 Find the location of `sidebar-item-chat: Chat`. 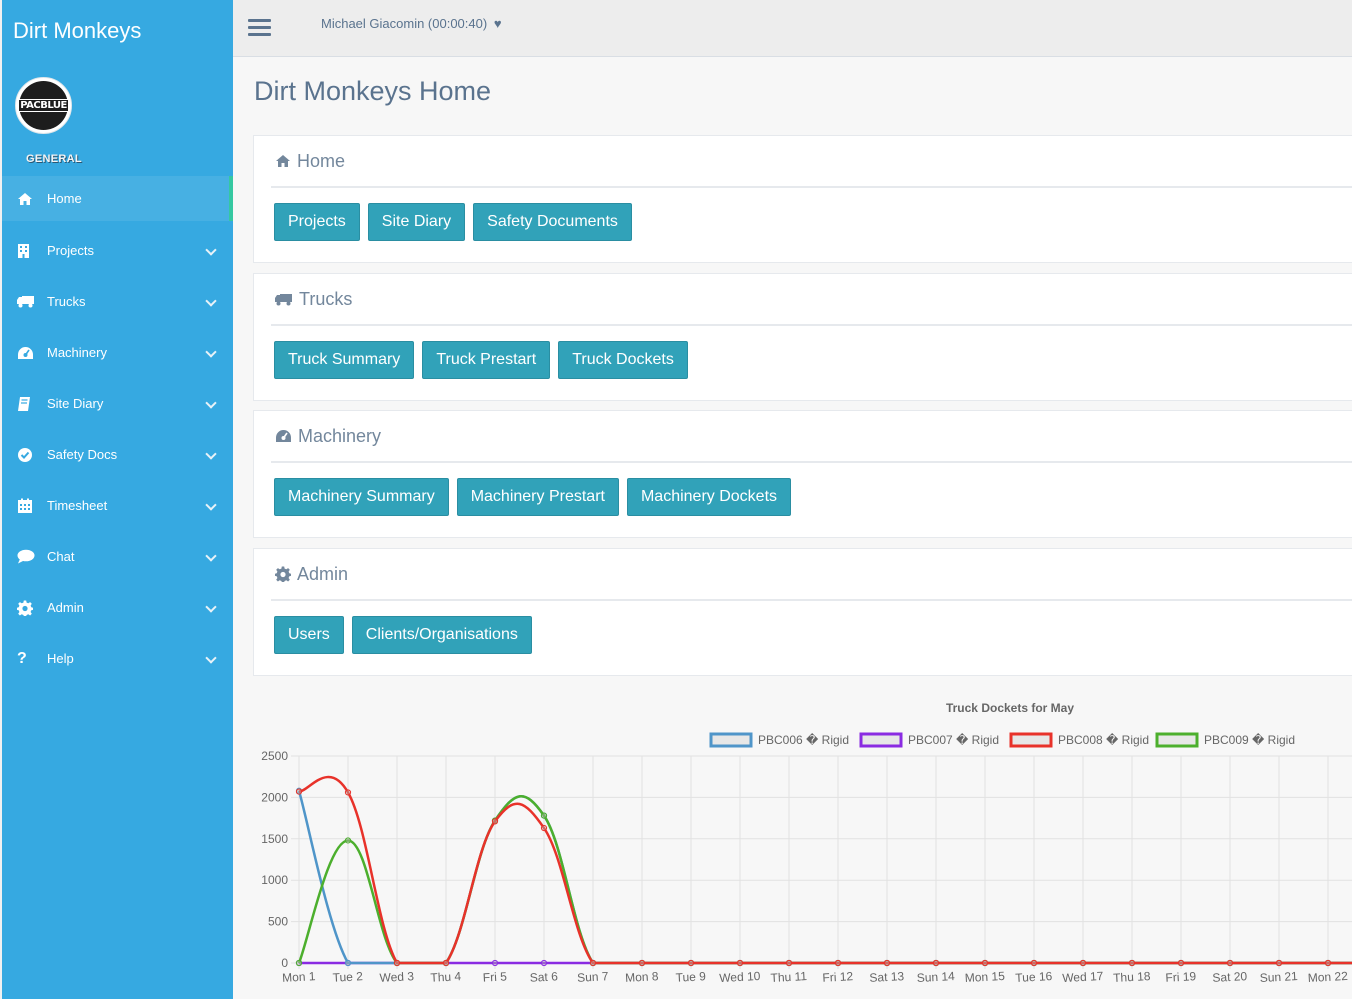

sidebar-item-chat: Chat is located at coordinates (117, 556).